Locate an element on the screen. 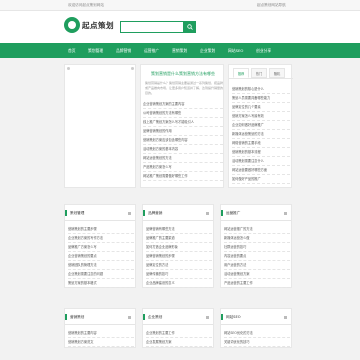  list-item: 营销策划的主要步骤 is located at coordinates (101, 229).